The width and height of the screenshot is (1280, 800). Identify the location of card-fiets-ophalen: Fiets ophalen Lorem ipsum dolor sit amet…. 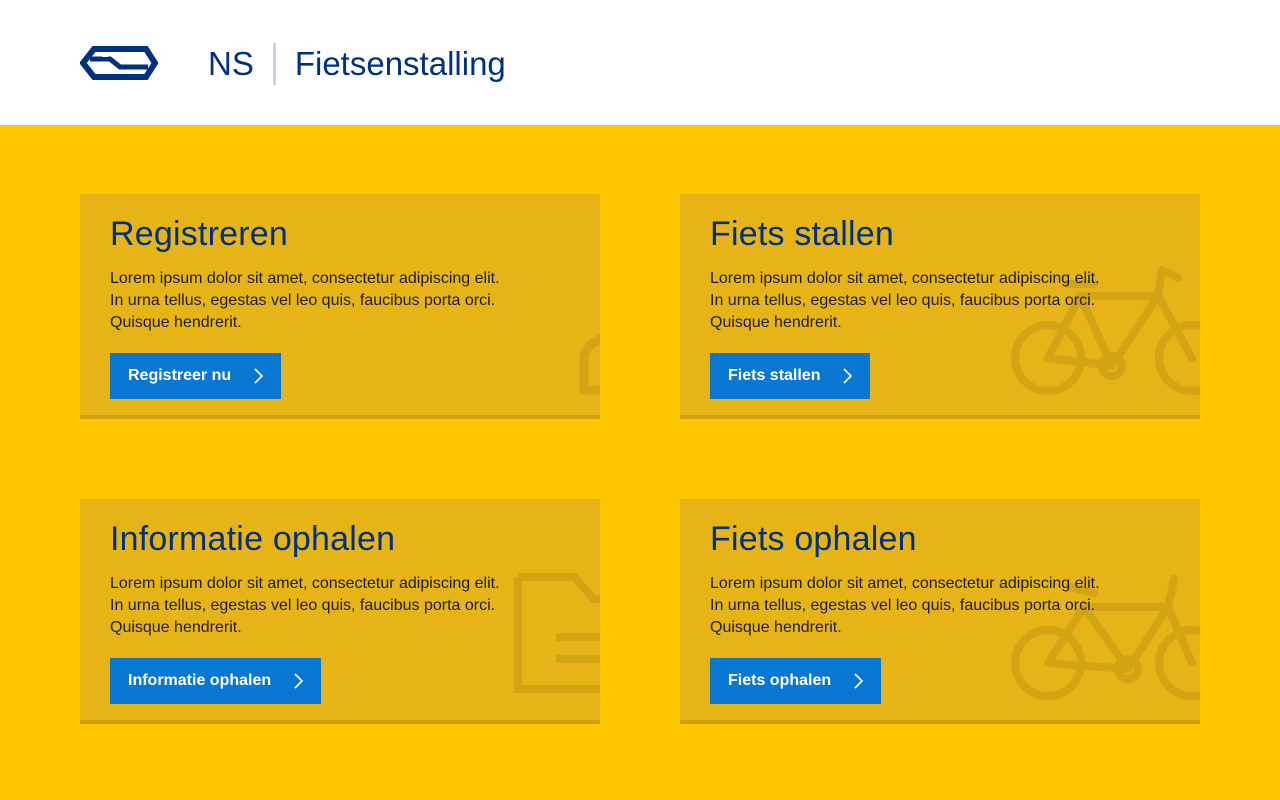
(940, 611).